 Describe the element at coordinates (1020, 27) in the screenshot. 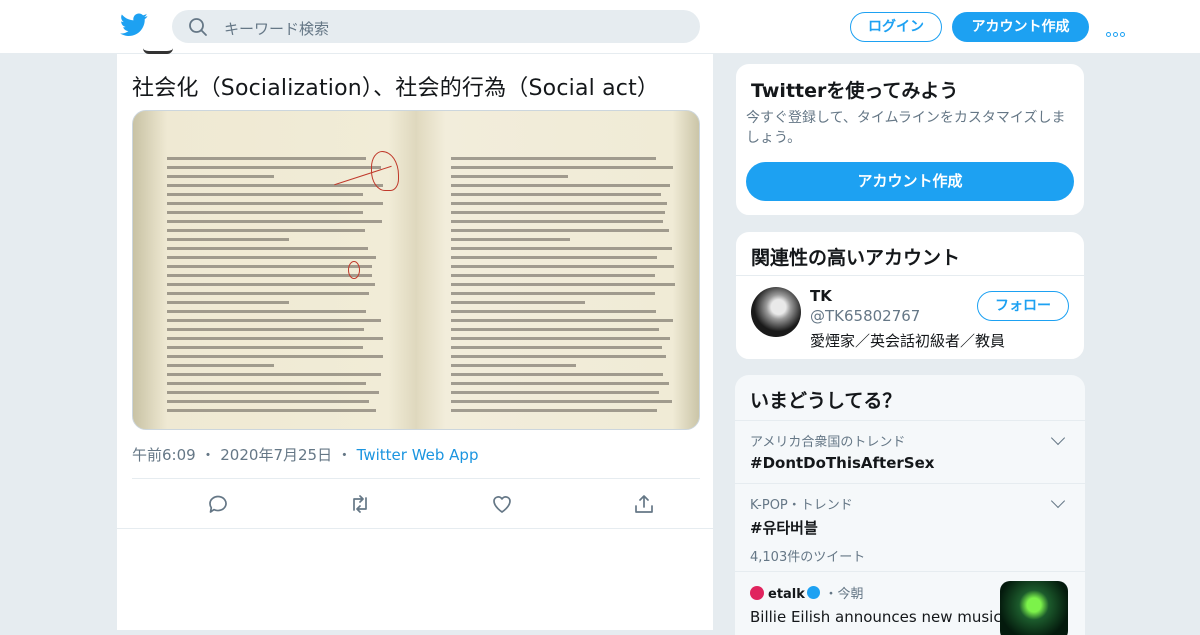

I see `signup-button: アカウント作成` at that location.